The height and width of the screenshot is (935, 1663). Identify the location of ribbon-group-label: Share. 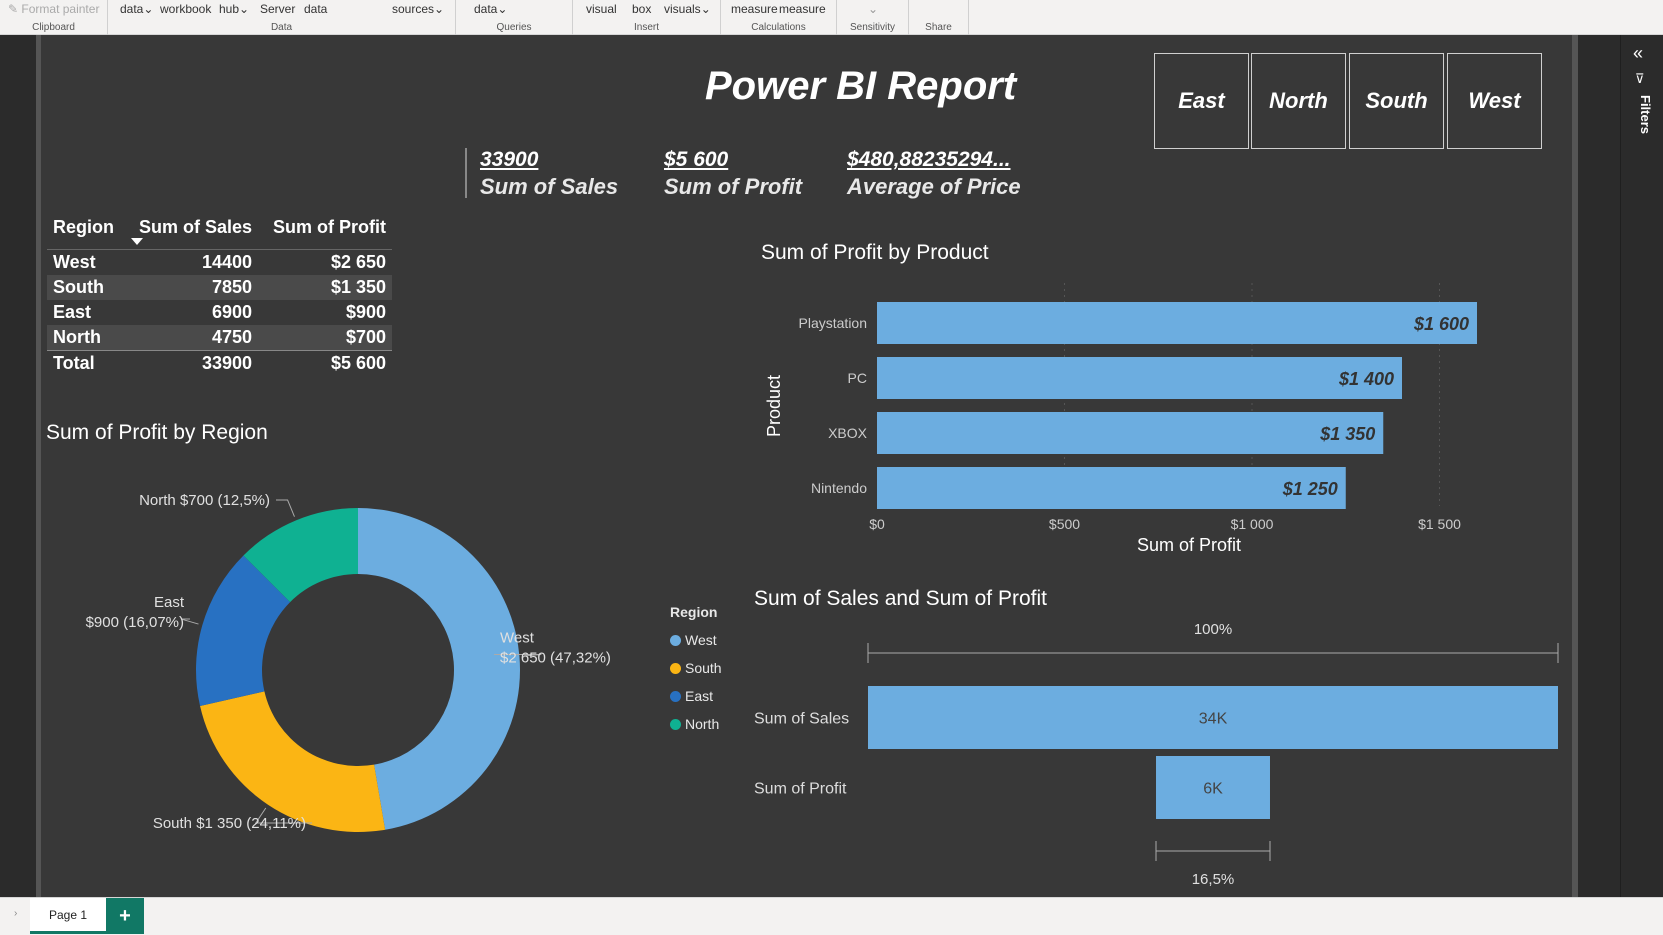
(938, 27).